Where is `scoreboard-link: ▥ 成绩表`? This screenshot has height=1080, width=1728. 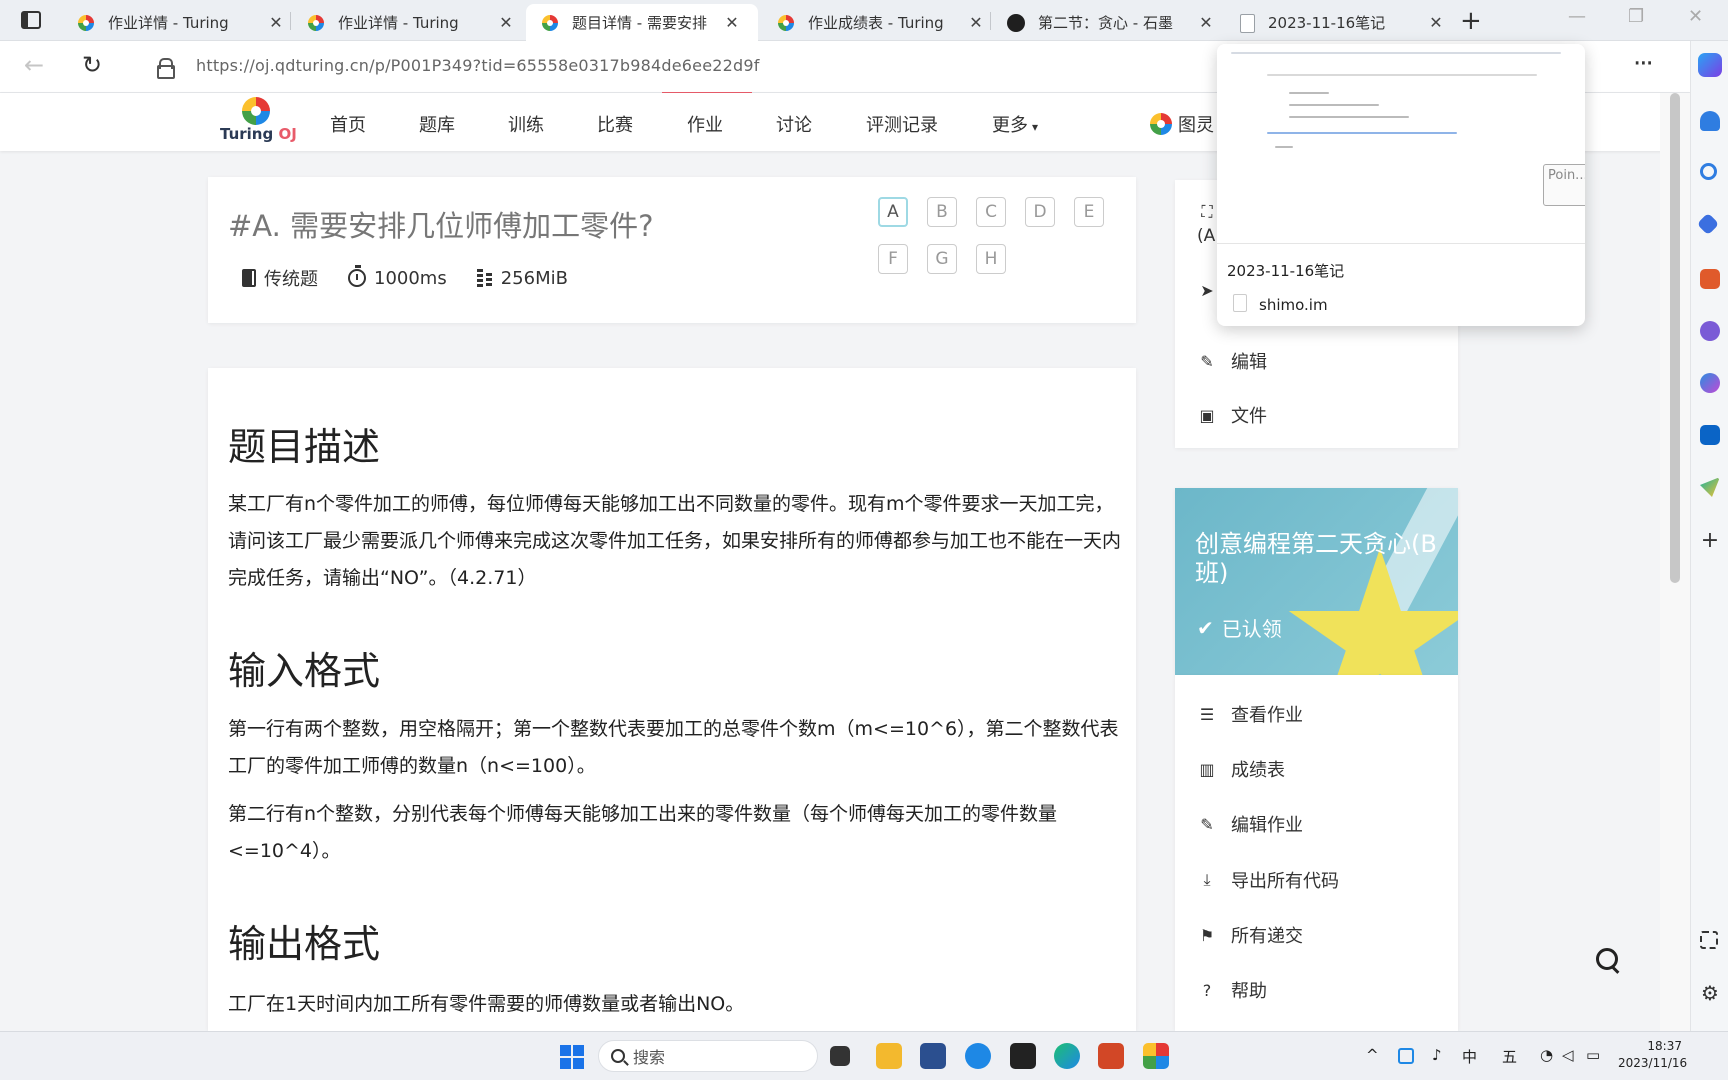 scoreboard-link: ▥ 成绩表 is located at coordinates (1241, 769).